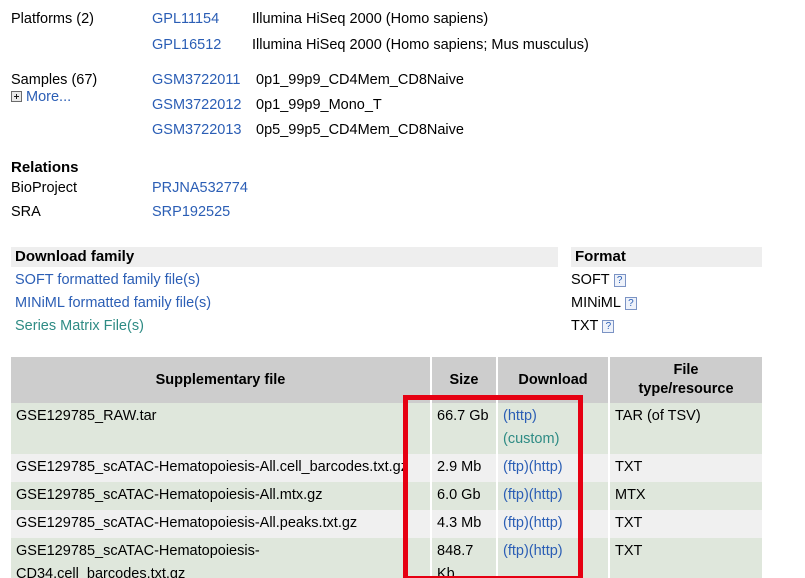 The height and width of the screenshot is (578, 805). Describe the element at coordinates (596, 303) in the screenshot. I see `format-label: MINiML` at that location.